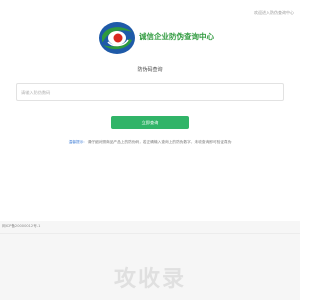 The image size is (320, 300). I want to click on icp-record-link: 网ICP备20000012号-1, so click(21, 226).